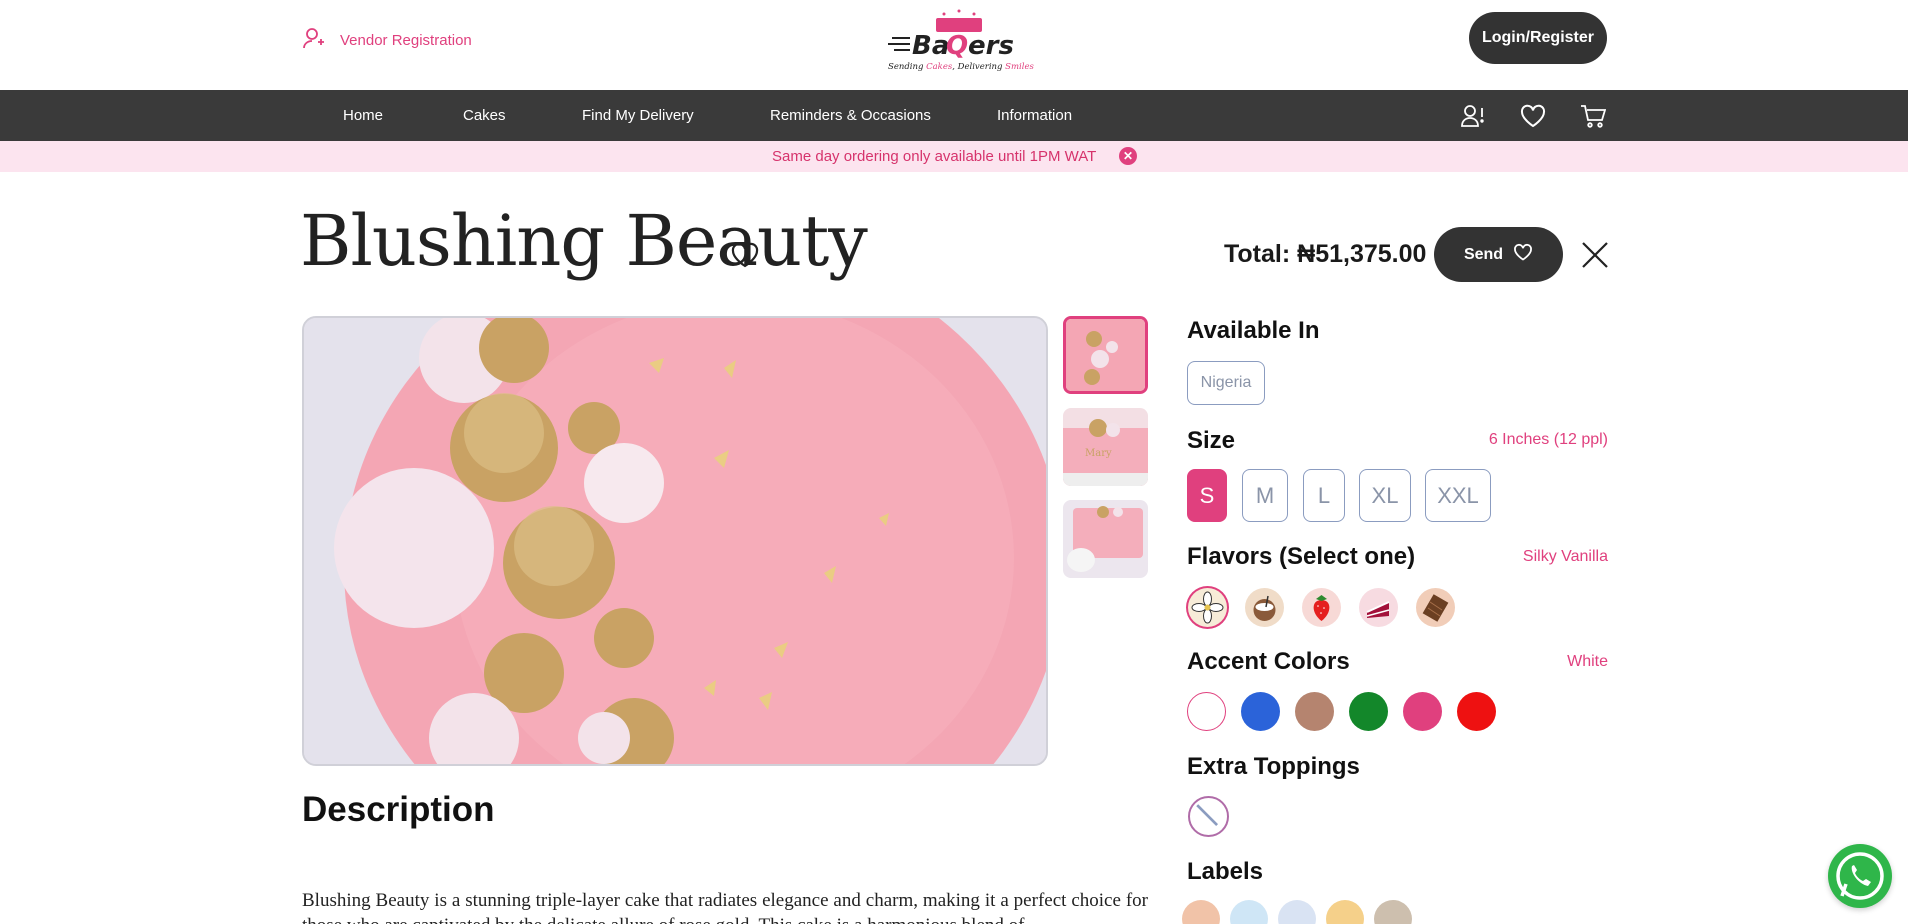 The image size is (1908, 924). What do you see at coordinates (957, 46) in the screenshot?
I see `svg-text: Q` at bounding box center [957, 46].